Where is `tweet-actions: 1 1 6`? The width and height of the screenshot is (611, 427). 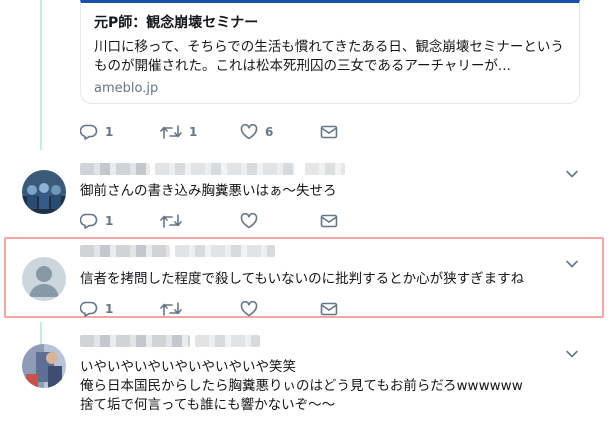 tweet-actions: 1 1 6 is located at coordinates (230, 134).